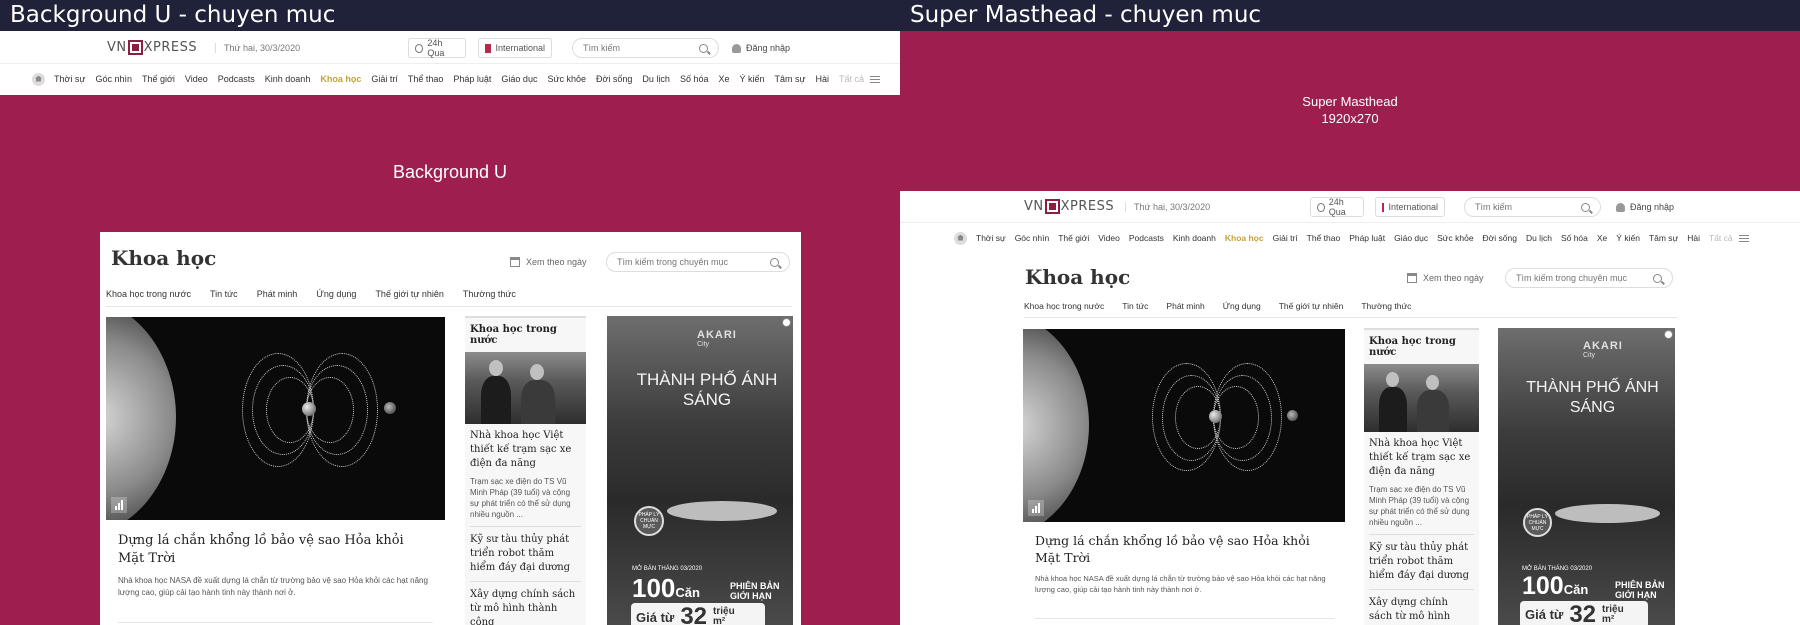  I want to click on person-head, so click(496, 368).